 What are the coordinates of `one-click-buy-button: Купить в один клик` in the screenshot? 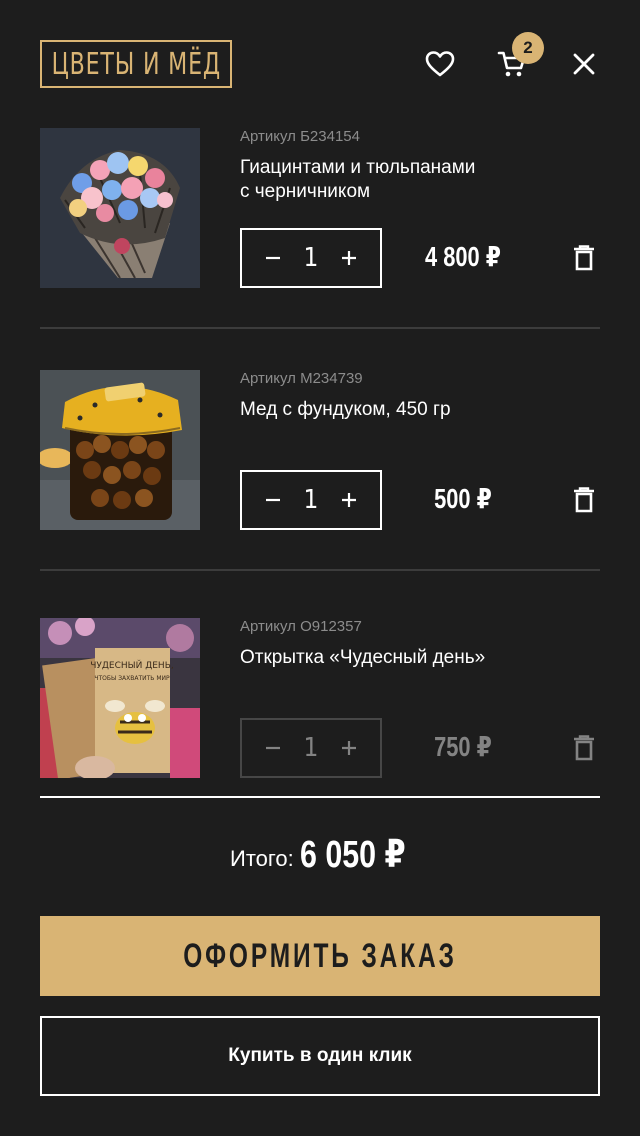 It's located at (320, 1056).